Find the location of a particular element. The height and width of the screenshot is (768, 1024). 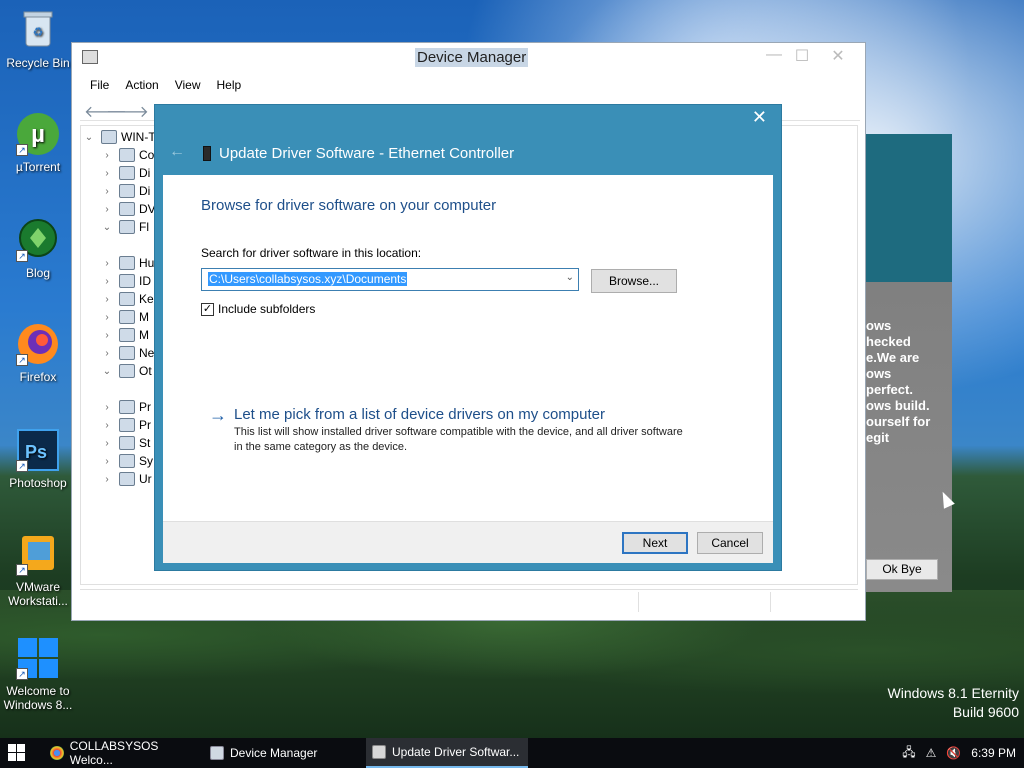

tree-item: › Ur is located at coordinates (126, 479).